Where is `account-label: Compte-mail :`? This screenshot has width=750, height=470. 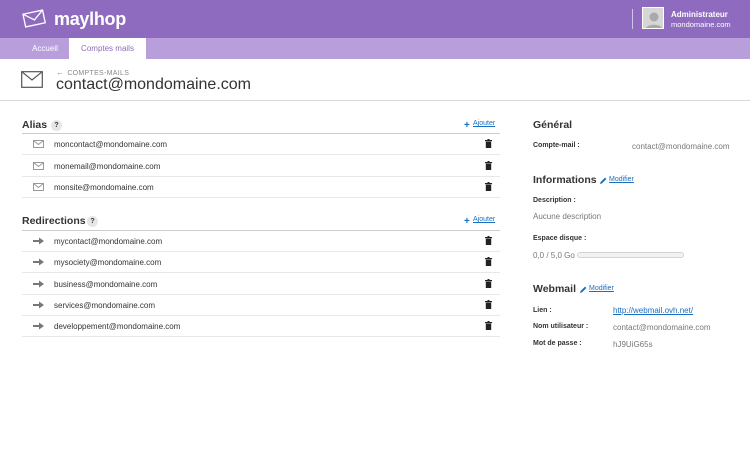 account-label: Compte-mail : is located at coordinates (556, 145).